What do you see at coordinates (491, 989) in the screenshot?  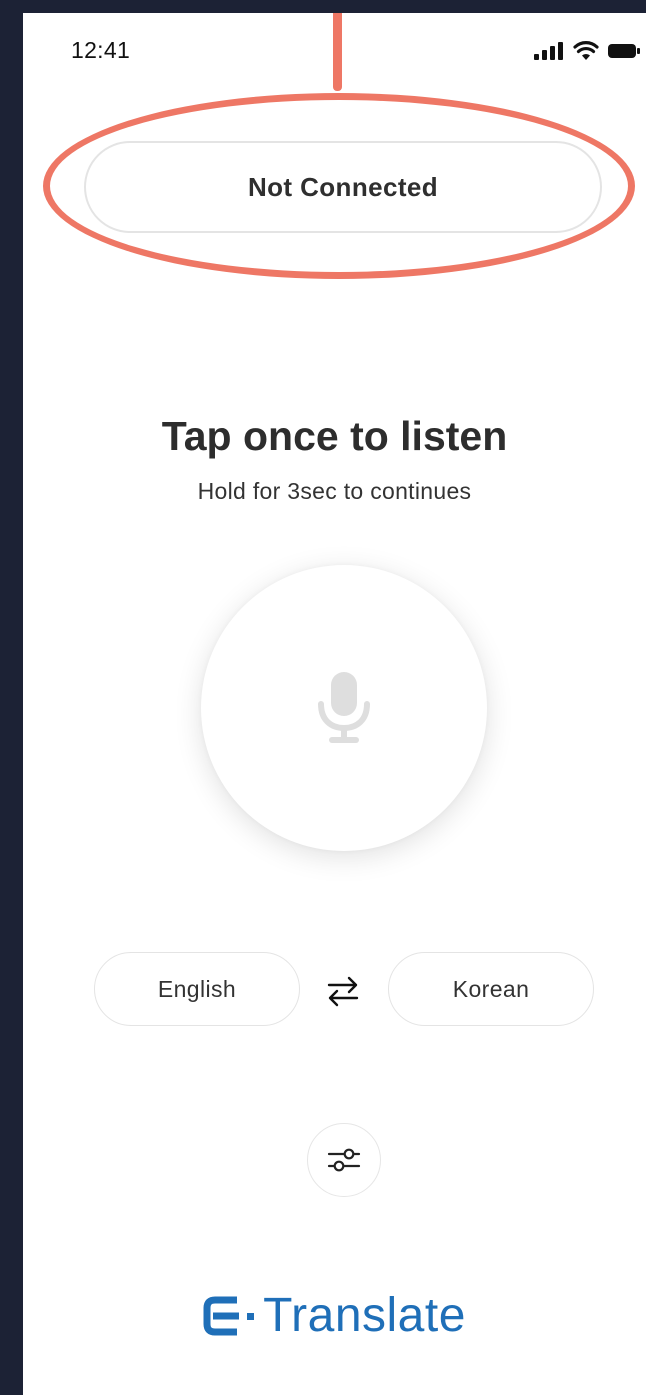 I see `target-language-button: Korean` at bounding box center [491, 989].